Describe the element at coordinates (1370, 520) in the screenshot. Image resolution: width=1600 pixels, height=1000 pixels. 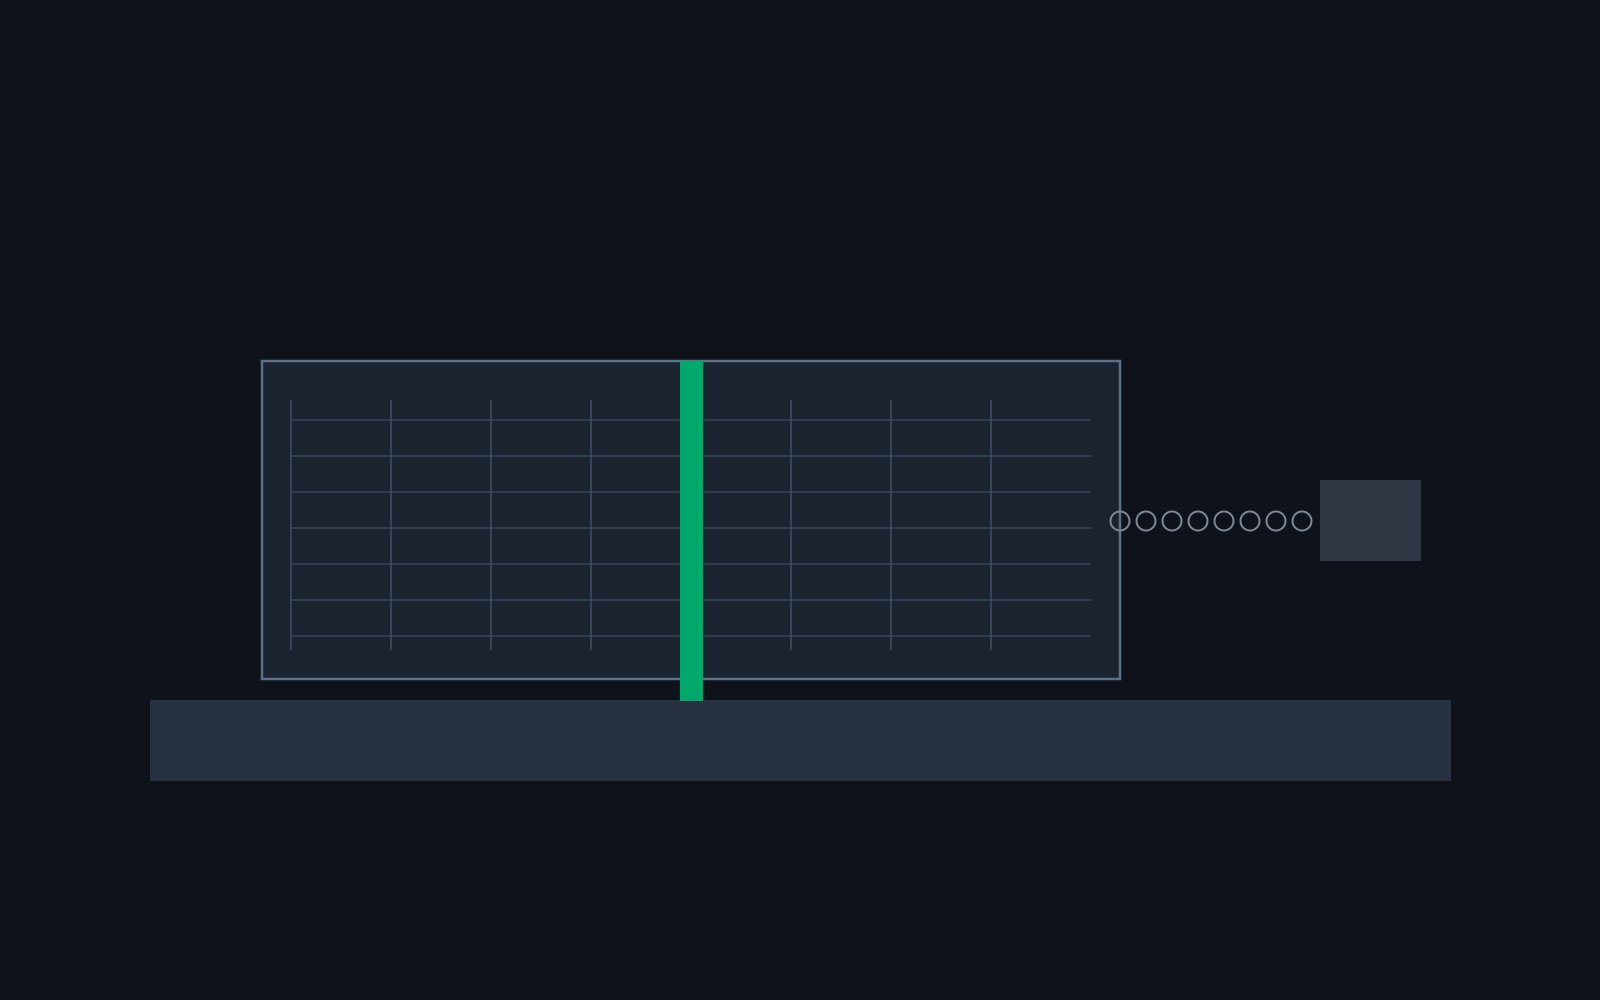
I see `weight-block` at that location.